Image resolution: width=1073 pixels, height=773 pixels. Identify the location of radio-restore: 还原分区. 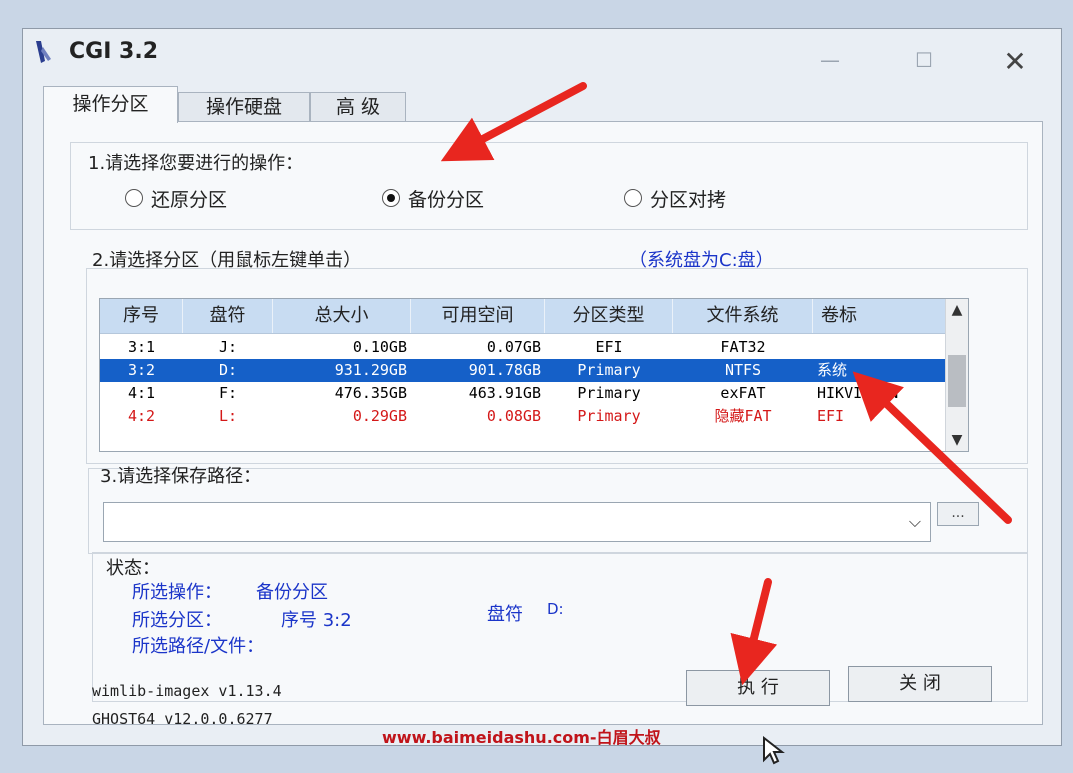
(176, 198).